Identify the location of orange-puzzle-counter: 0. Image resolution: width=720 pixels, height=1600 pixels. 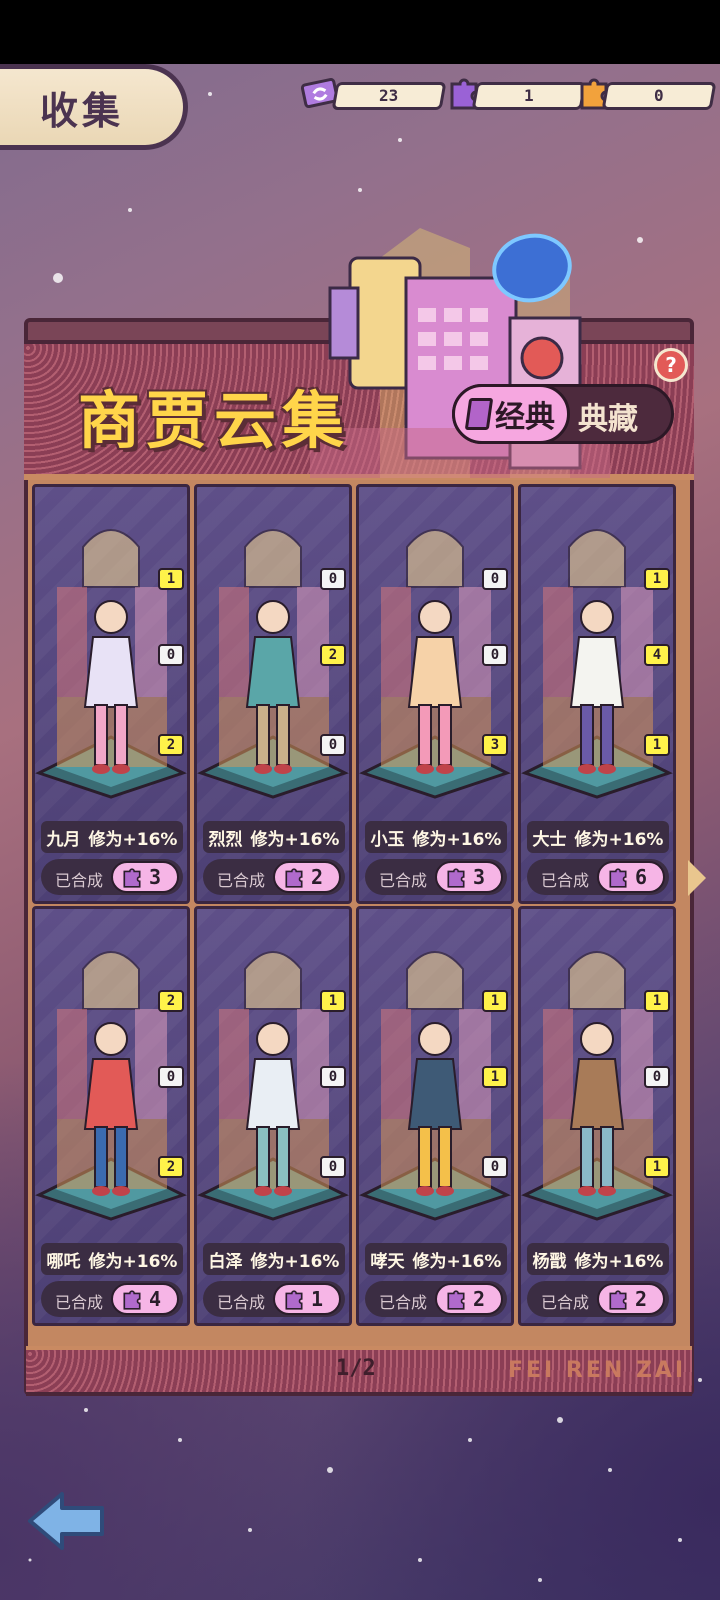
(659, 96).